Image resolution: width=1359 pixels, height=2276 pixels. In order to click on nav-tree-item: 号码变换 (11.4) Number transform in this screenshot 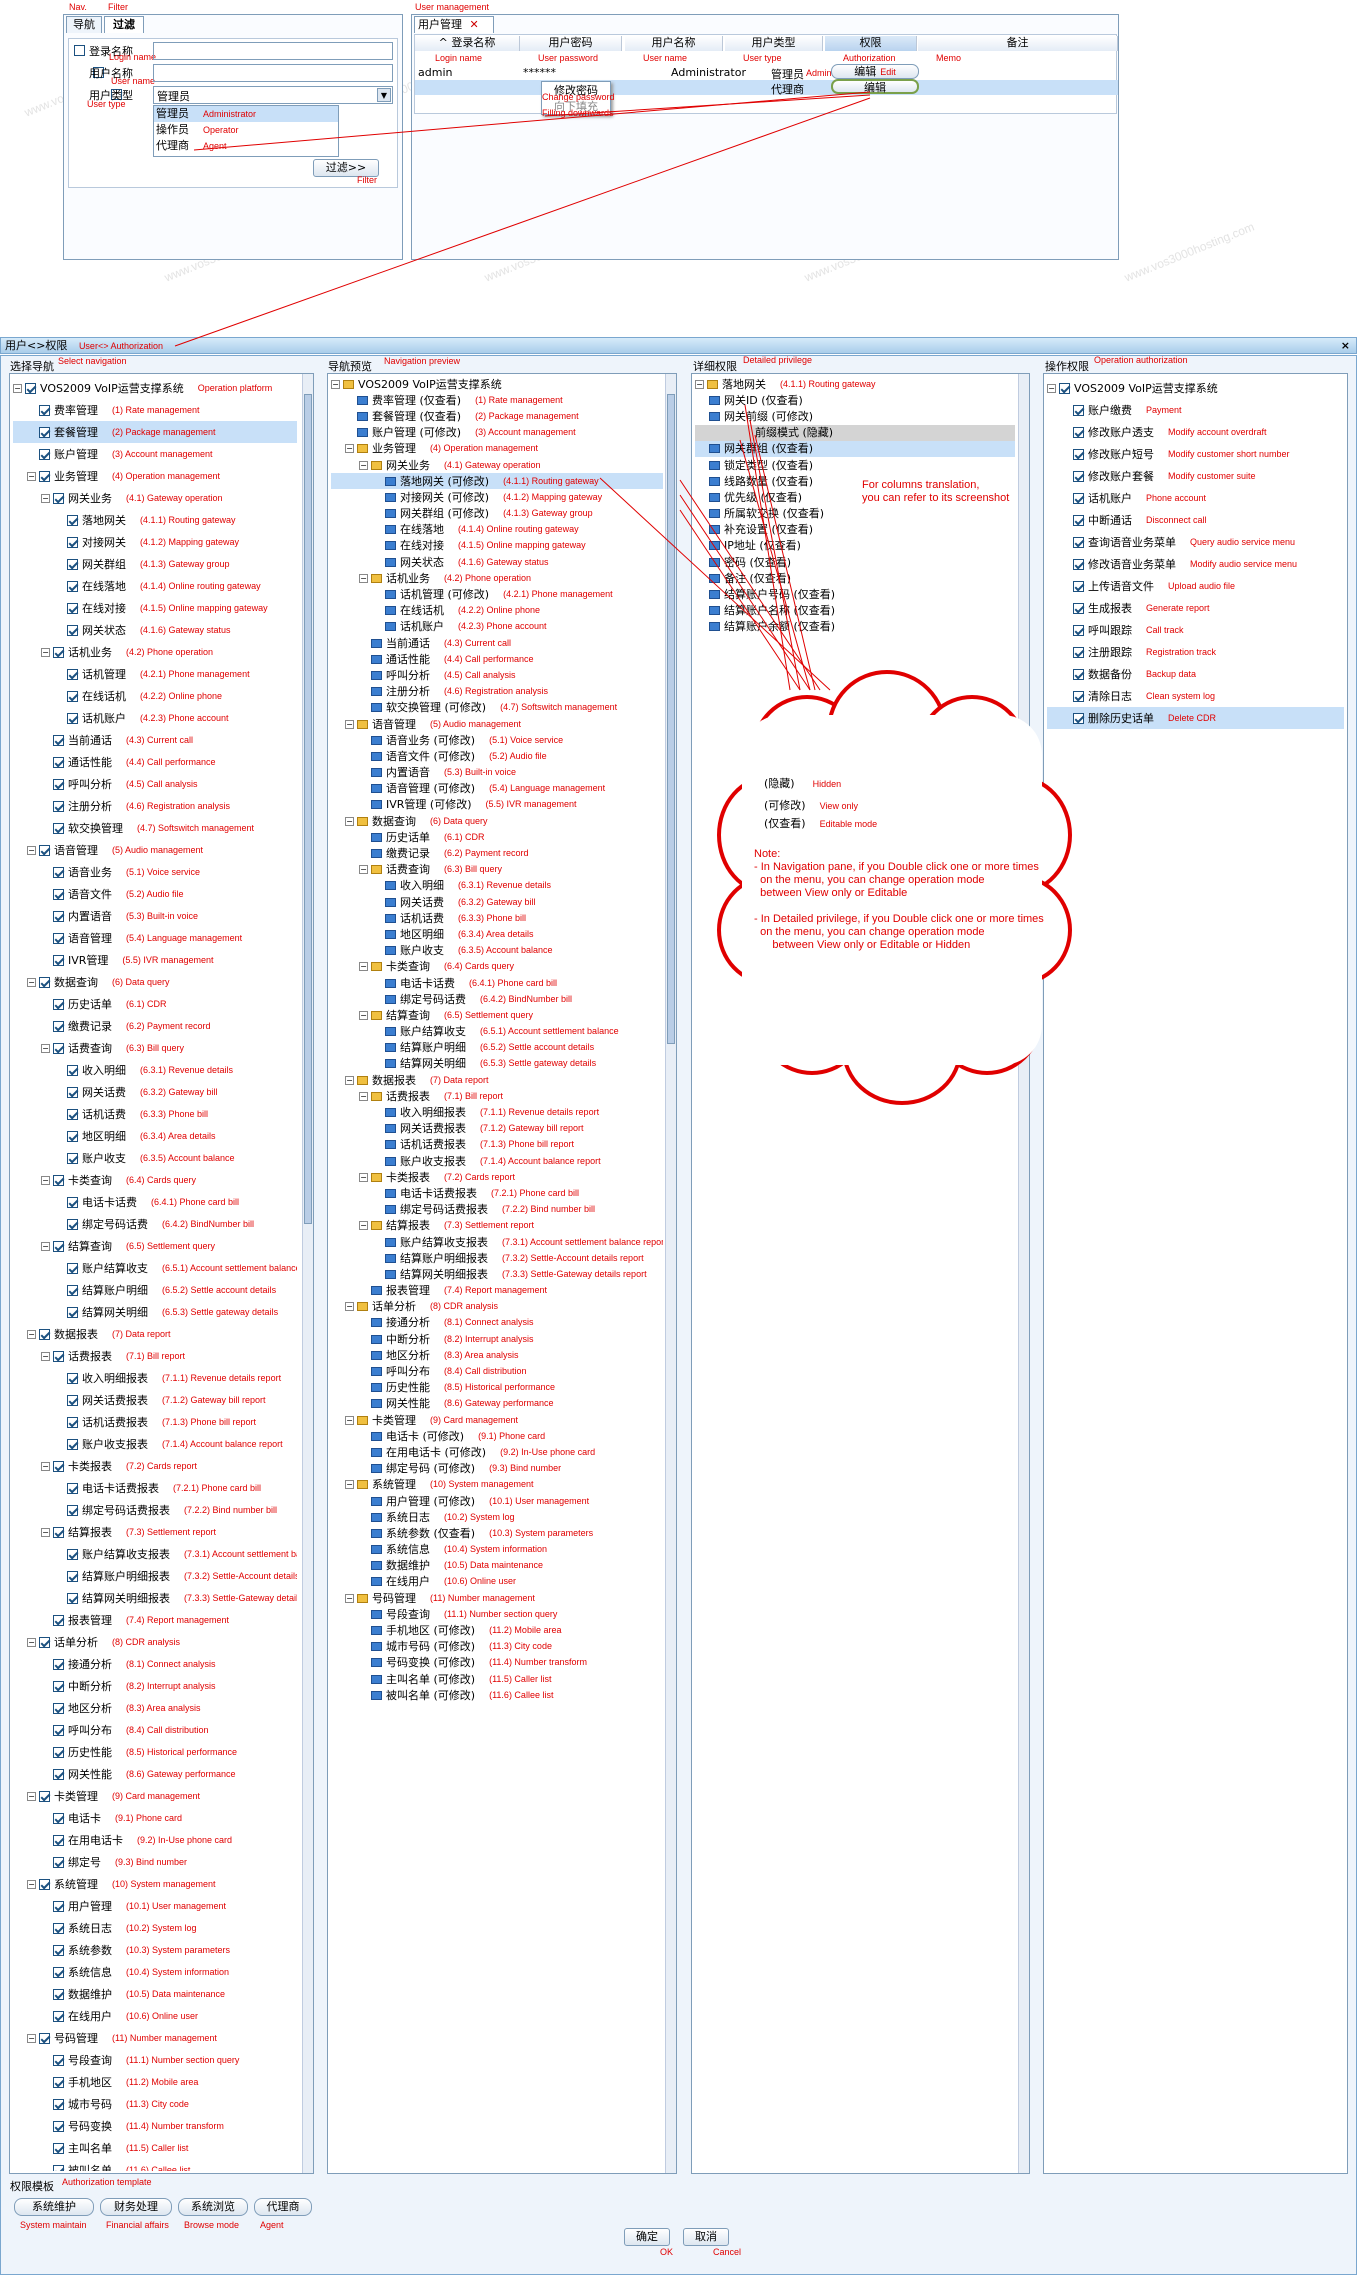, I will do `click(155, 2126)`.